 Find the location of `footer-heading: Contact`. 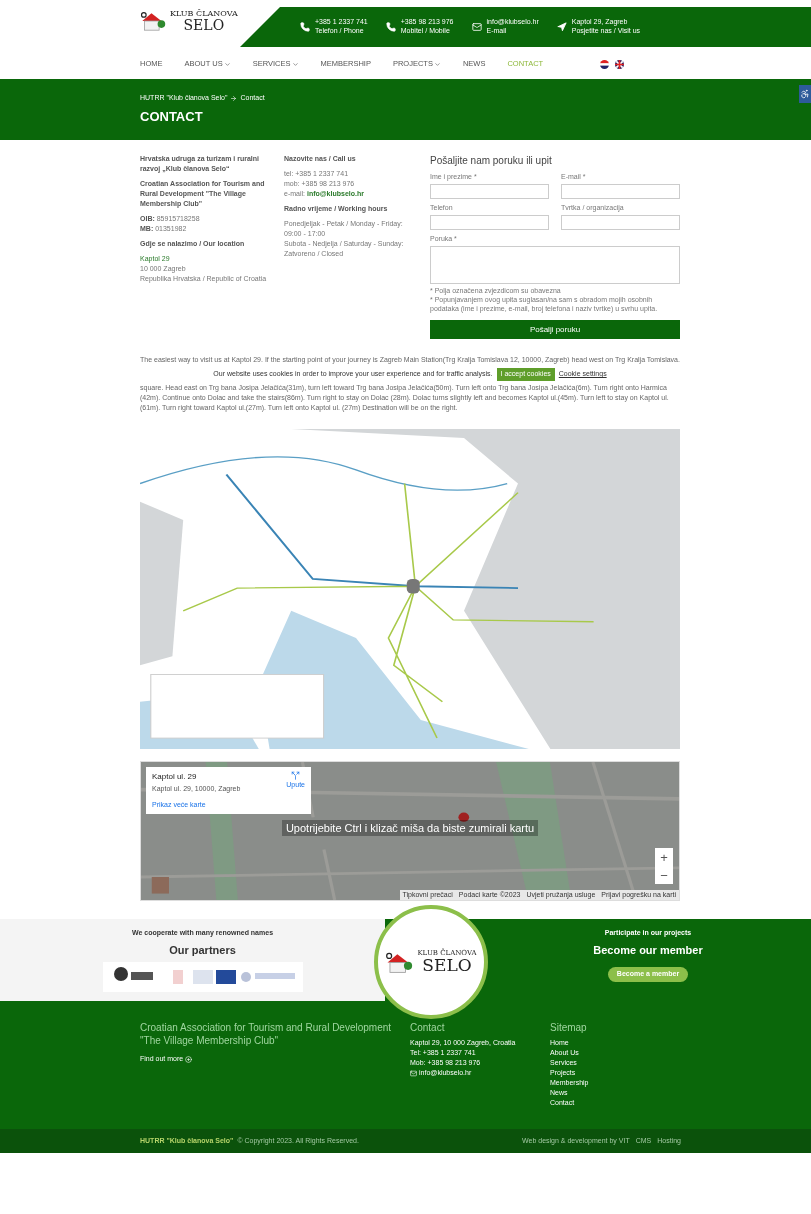

footer-heading: Contact is located at coordinates (428, 1027).